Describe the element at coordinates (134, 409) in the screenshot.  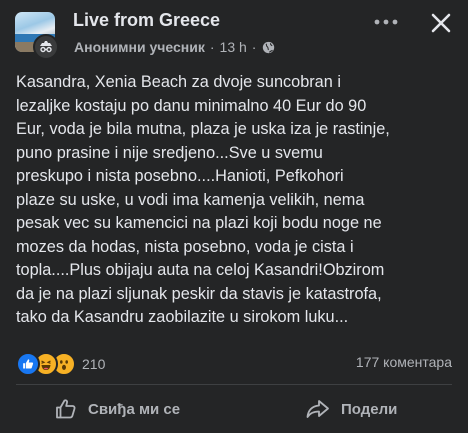
I see `like-button-label: Свиђа ми се` at that location.